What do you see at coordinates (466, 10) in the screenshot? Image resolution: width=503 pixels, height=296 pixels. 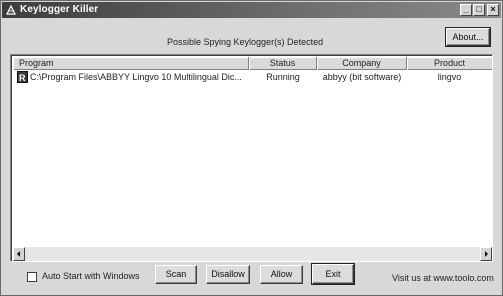 I see `minimize-button: _` at bounding box center [466, 10].